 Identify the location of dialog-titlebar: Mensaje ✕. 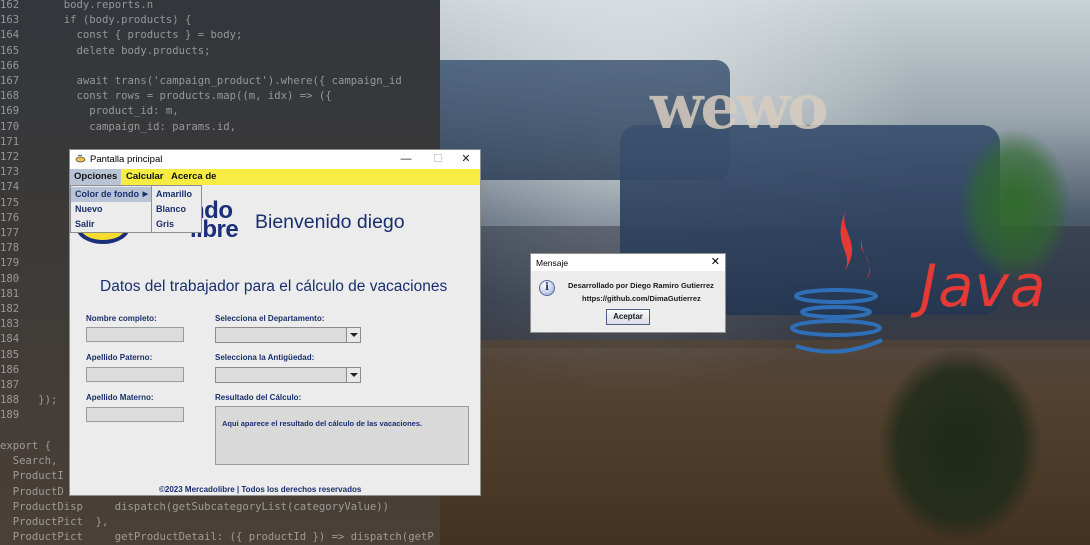
(628, 262).